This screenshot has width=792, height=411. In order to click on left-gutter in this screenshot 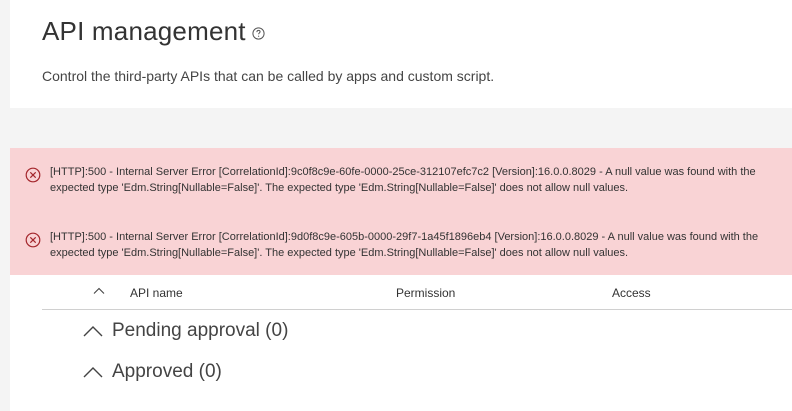, I will do `click(5, 205)`.